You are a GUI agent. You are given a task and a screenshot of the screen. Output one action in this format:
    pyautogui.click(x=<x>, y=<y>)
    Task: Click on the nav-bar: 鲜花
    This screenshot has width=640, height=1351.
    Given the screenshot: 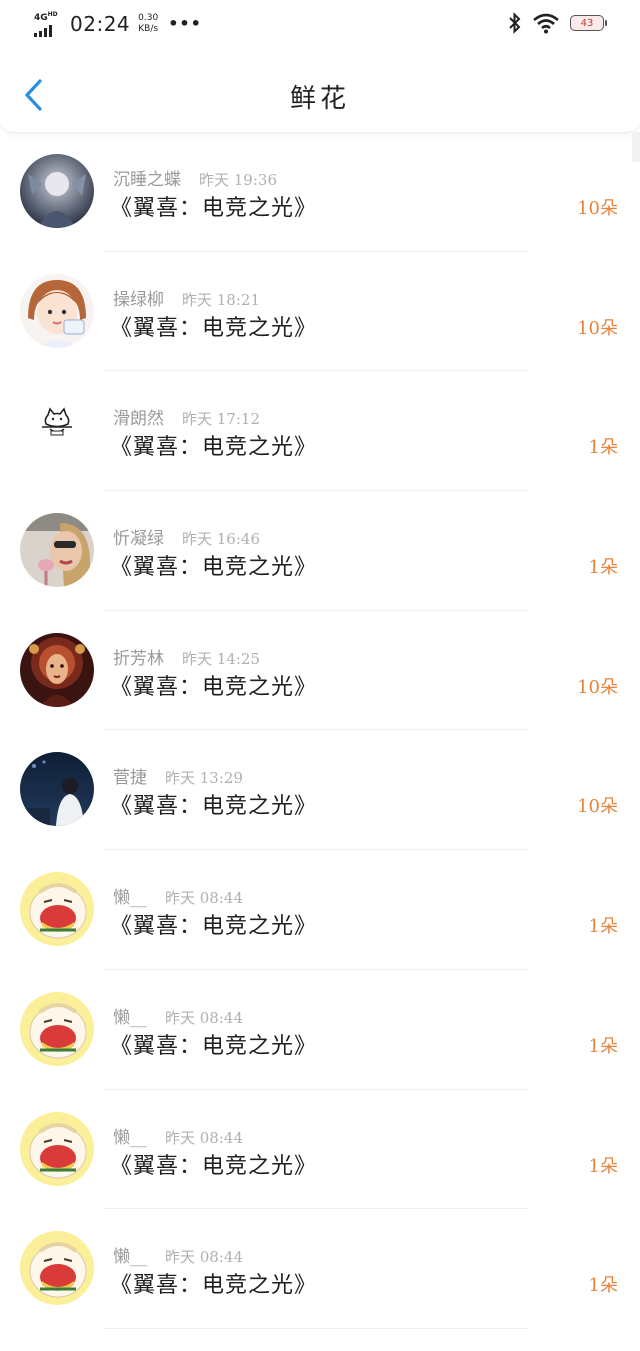 What is the action you would take?
    pyautogui.click(x=320, y=91)
    